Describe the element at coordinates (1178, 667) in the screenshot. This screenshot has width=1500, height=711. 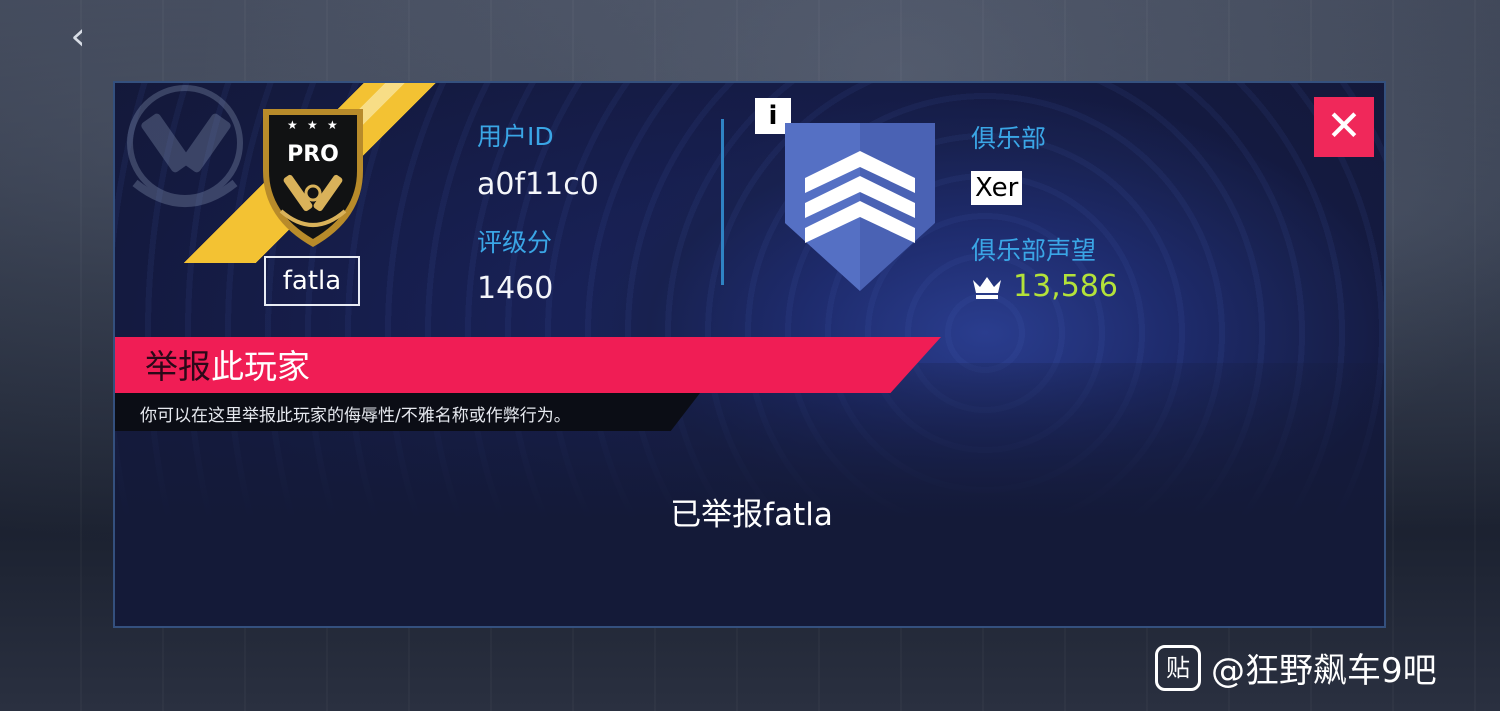
I see `tieba-logo-icon: 贴` at that location.